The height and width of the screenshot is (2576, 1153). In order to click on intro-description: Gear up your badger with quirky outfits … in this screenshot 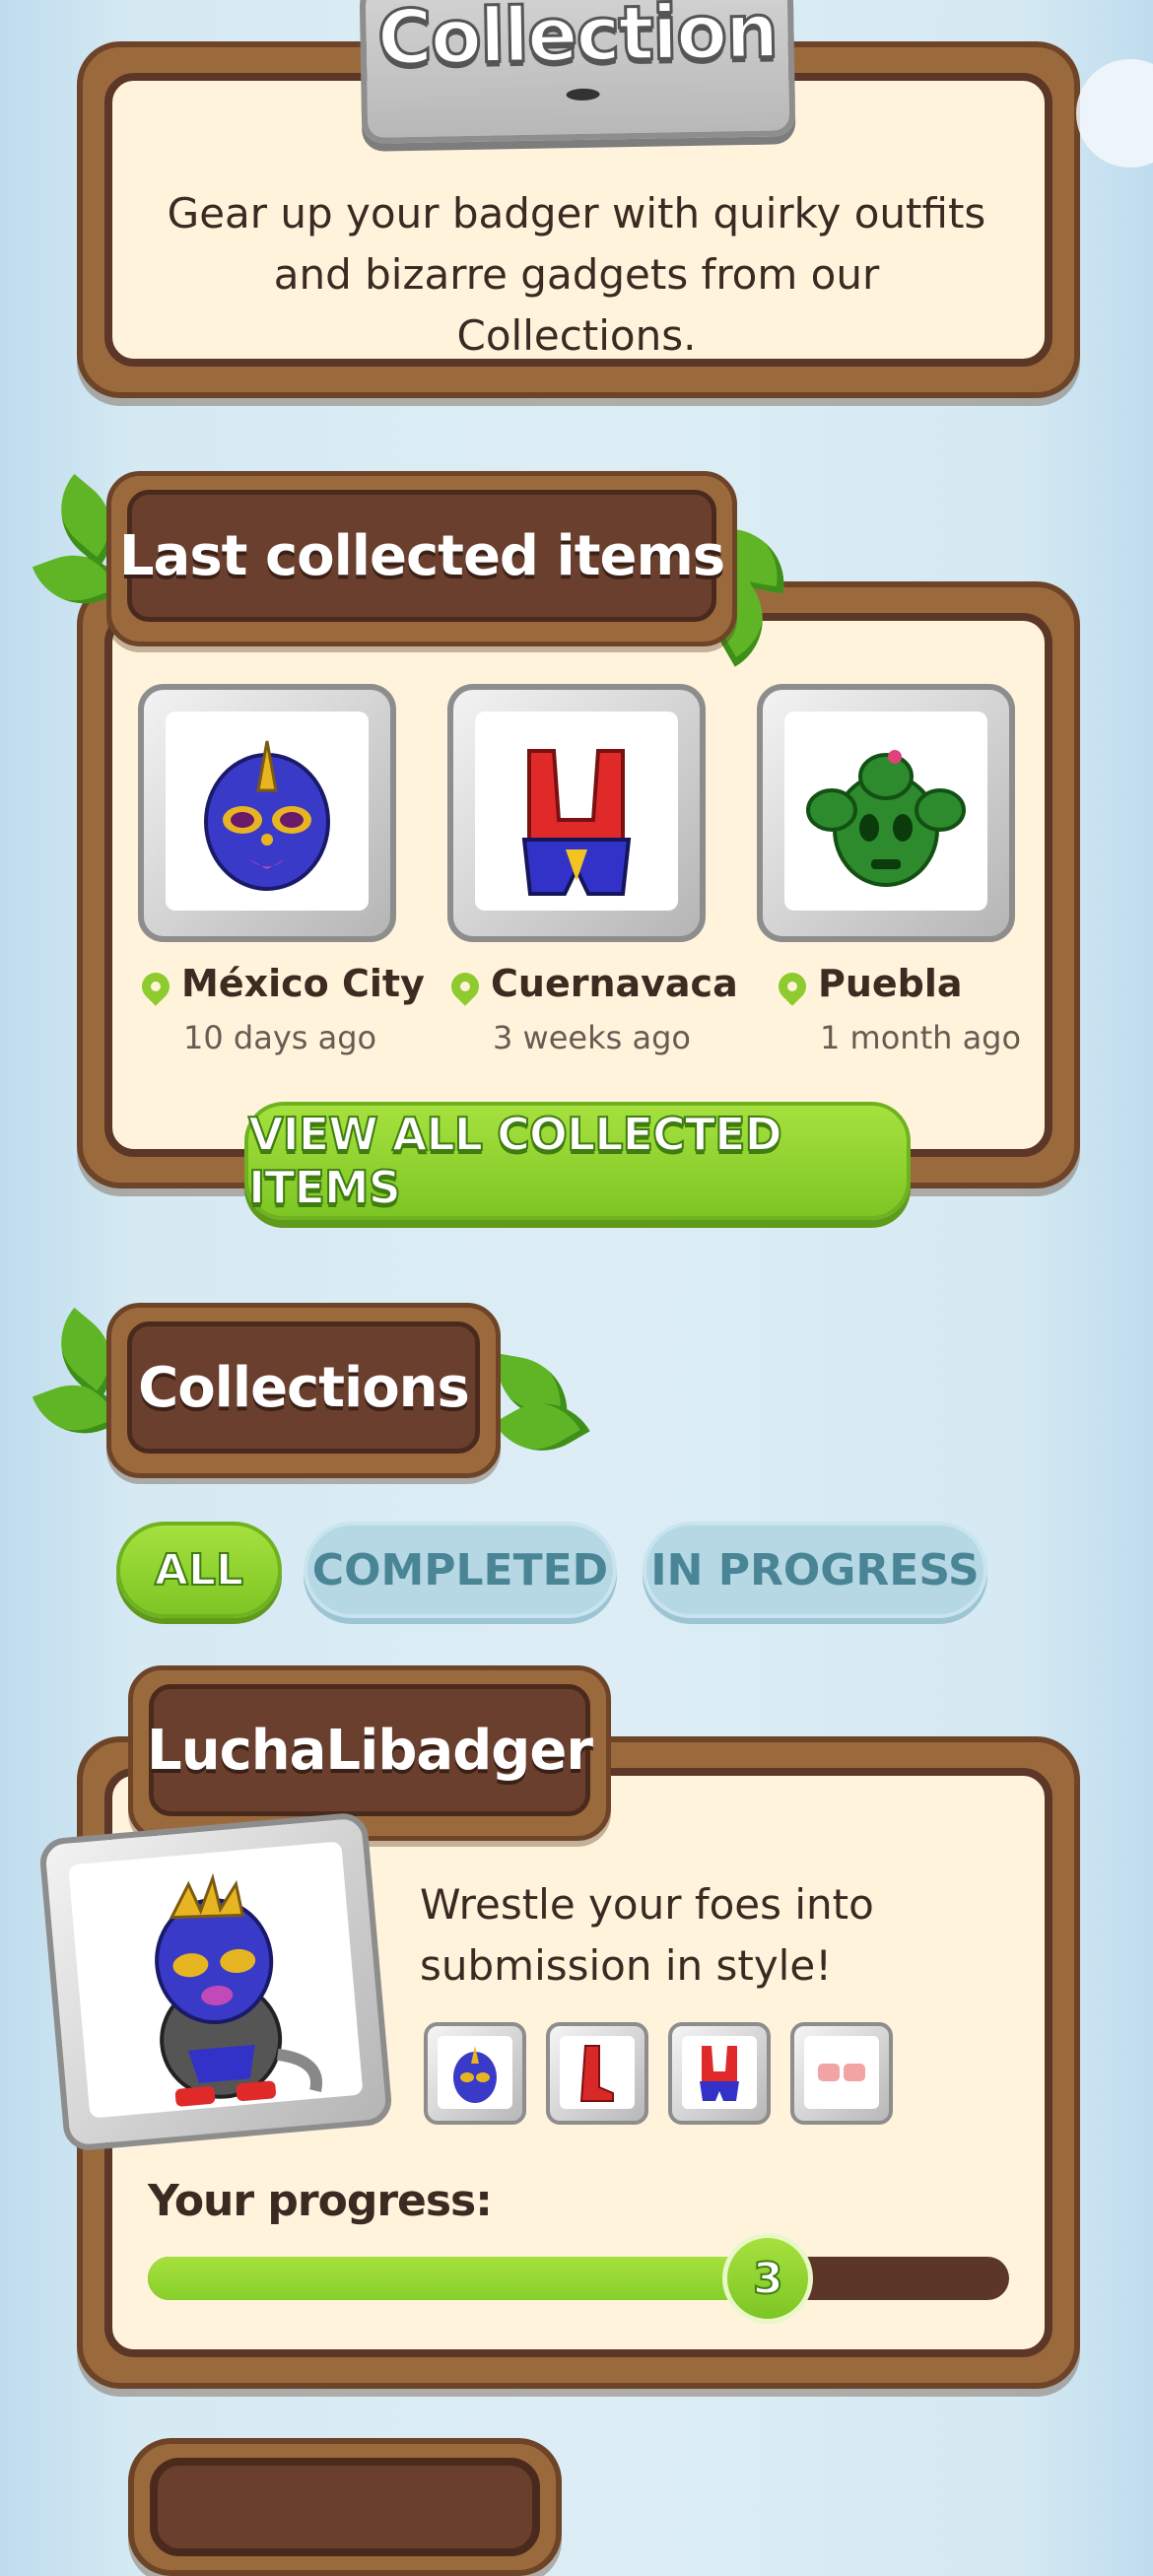, I will do `click(576, 274)`.